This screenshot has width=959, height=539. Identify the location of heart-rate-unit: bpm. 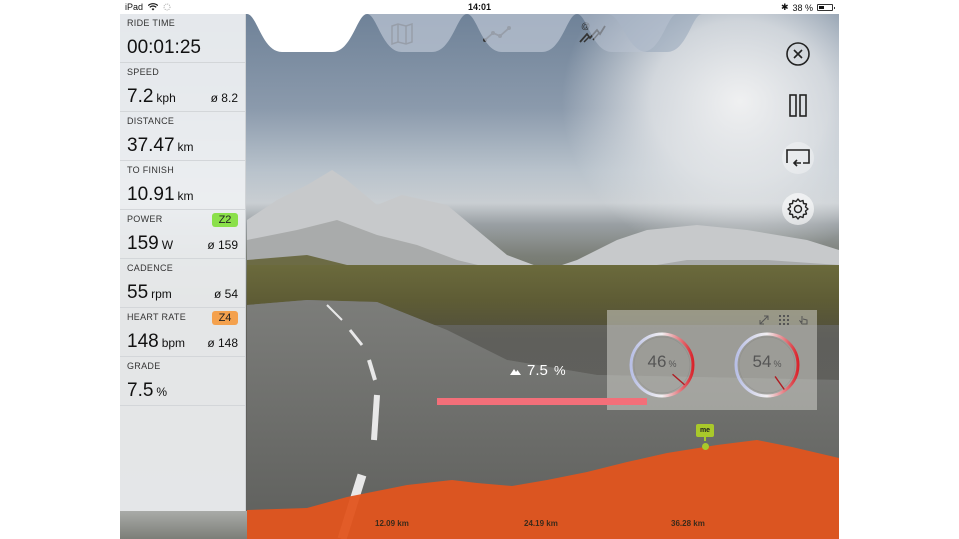
(173, 343).